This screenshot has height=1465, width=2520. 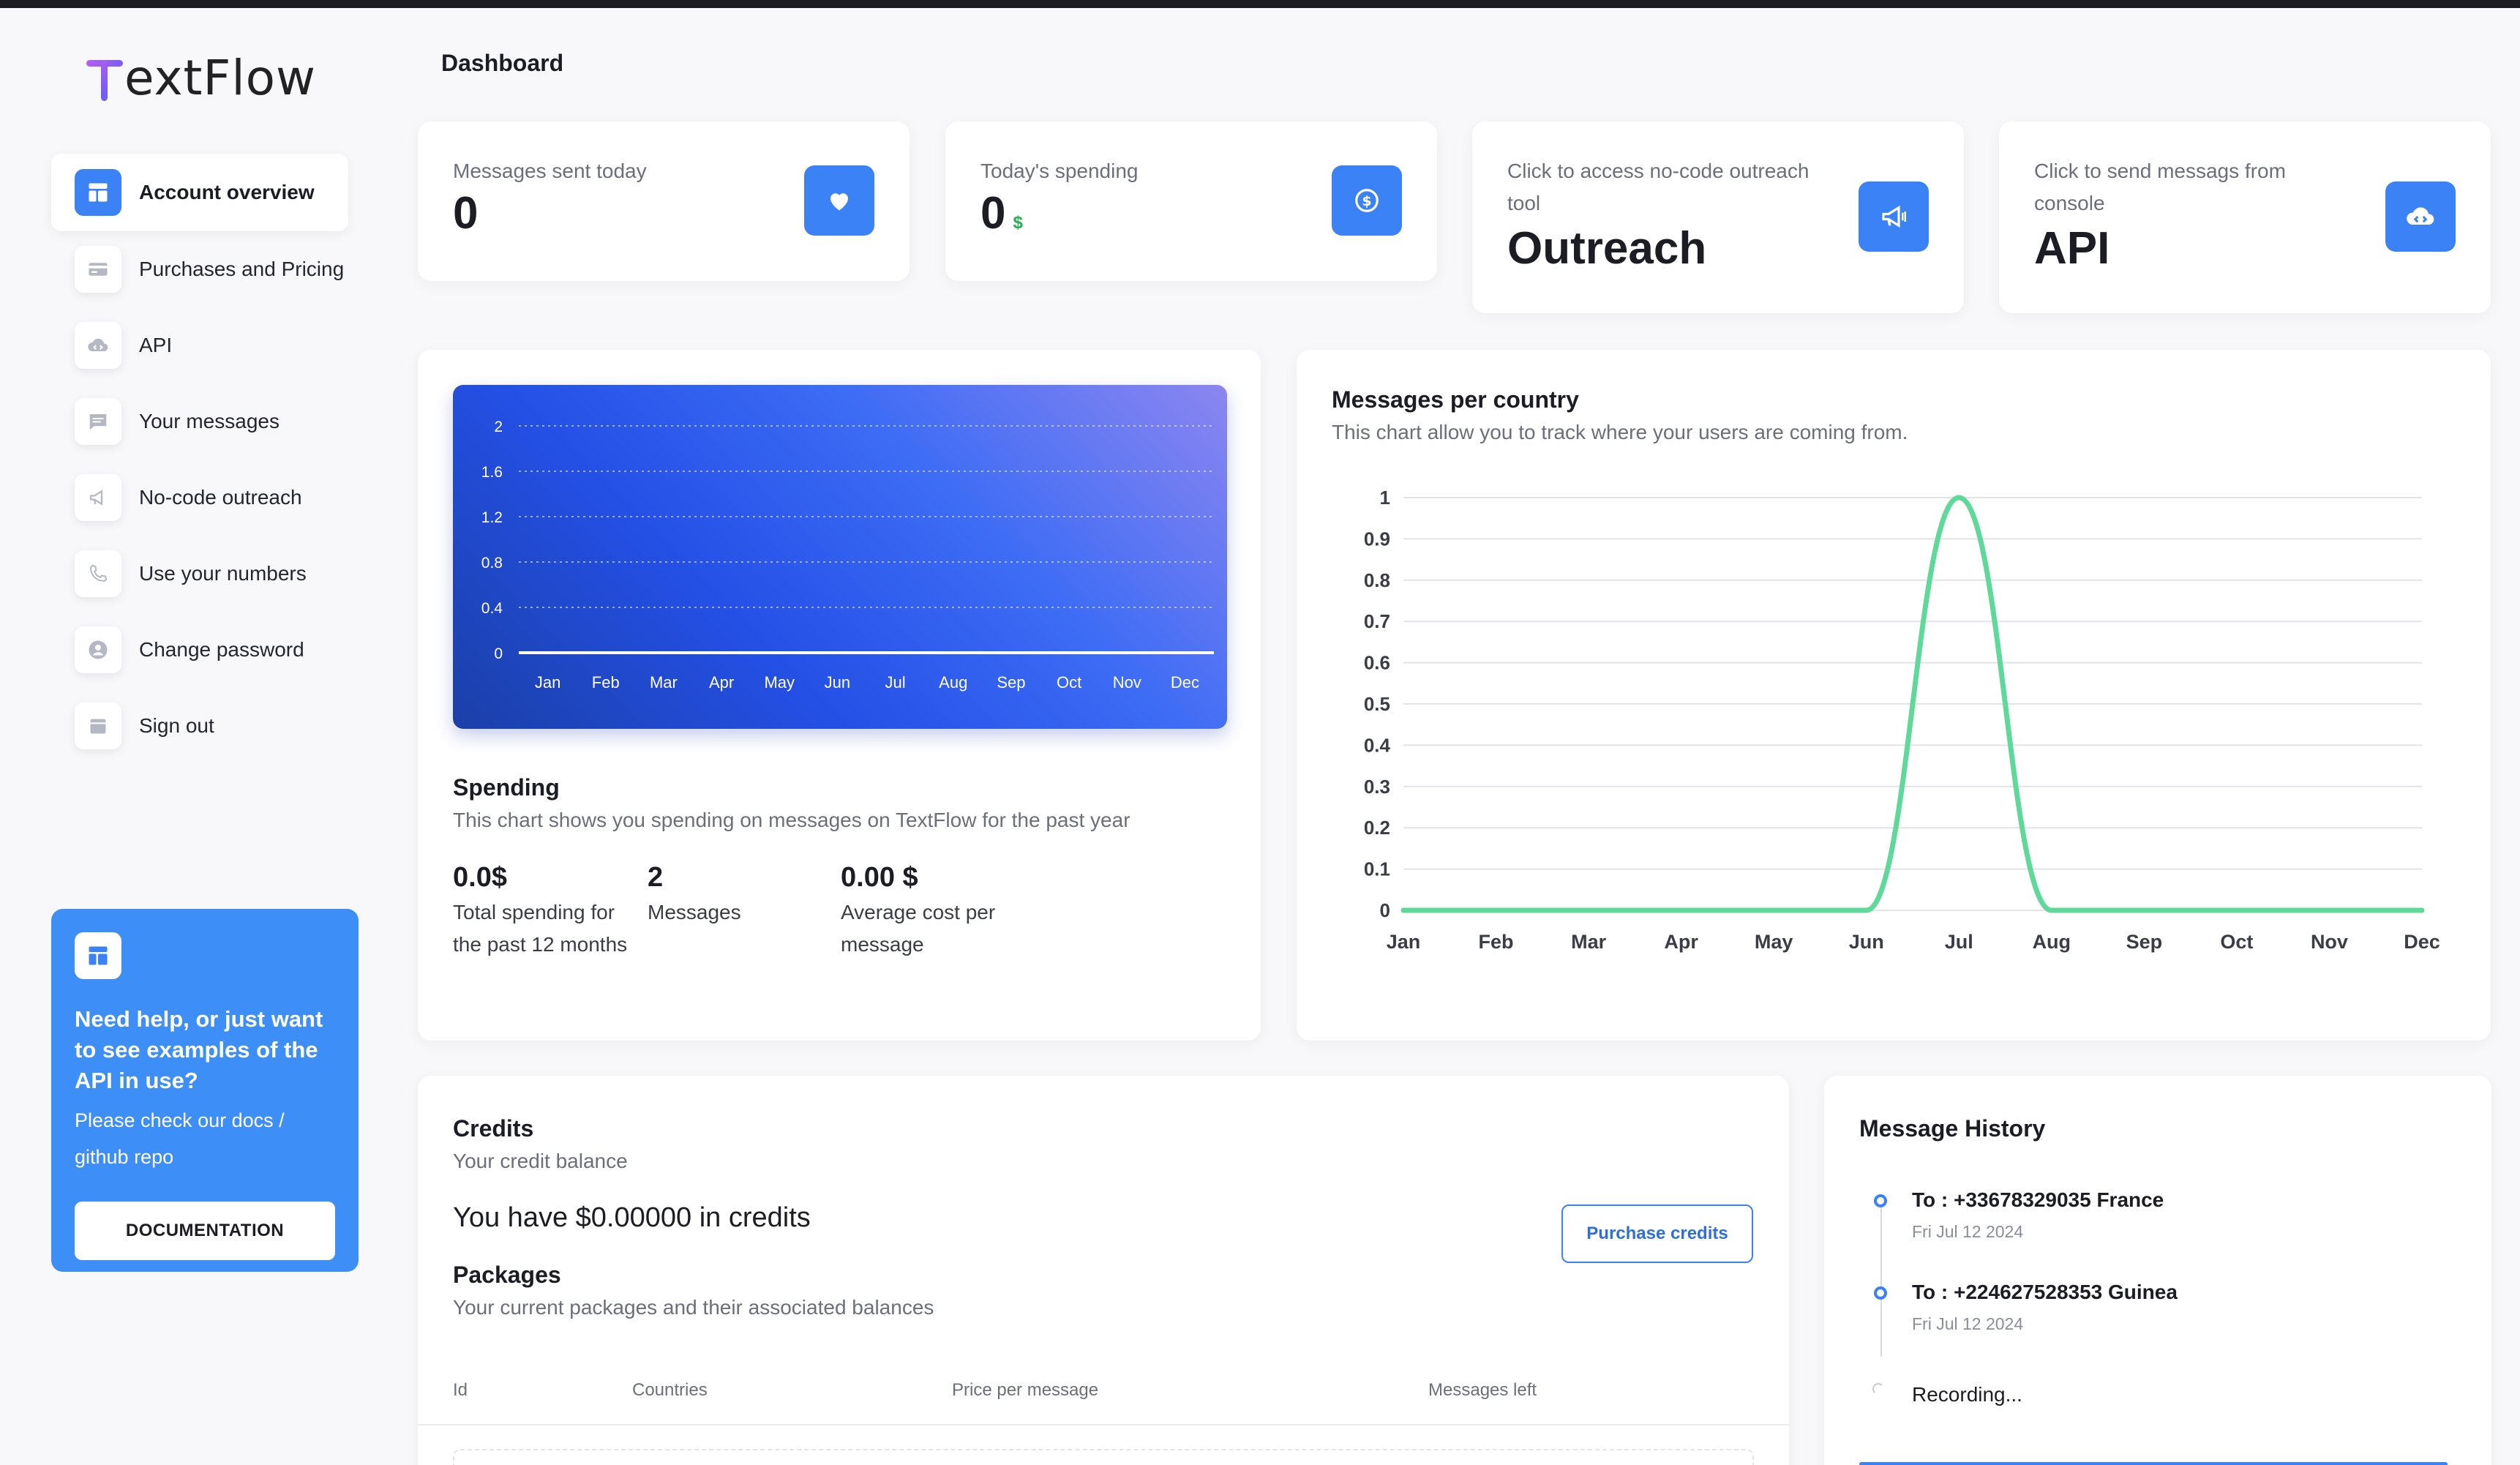 I want to click on credit-balance: You have $0.00000 in credits, so click(x=632, y=1217).